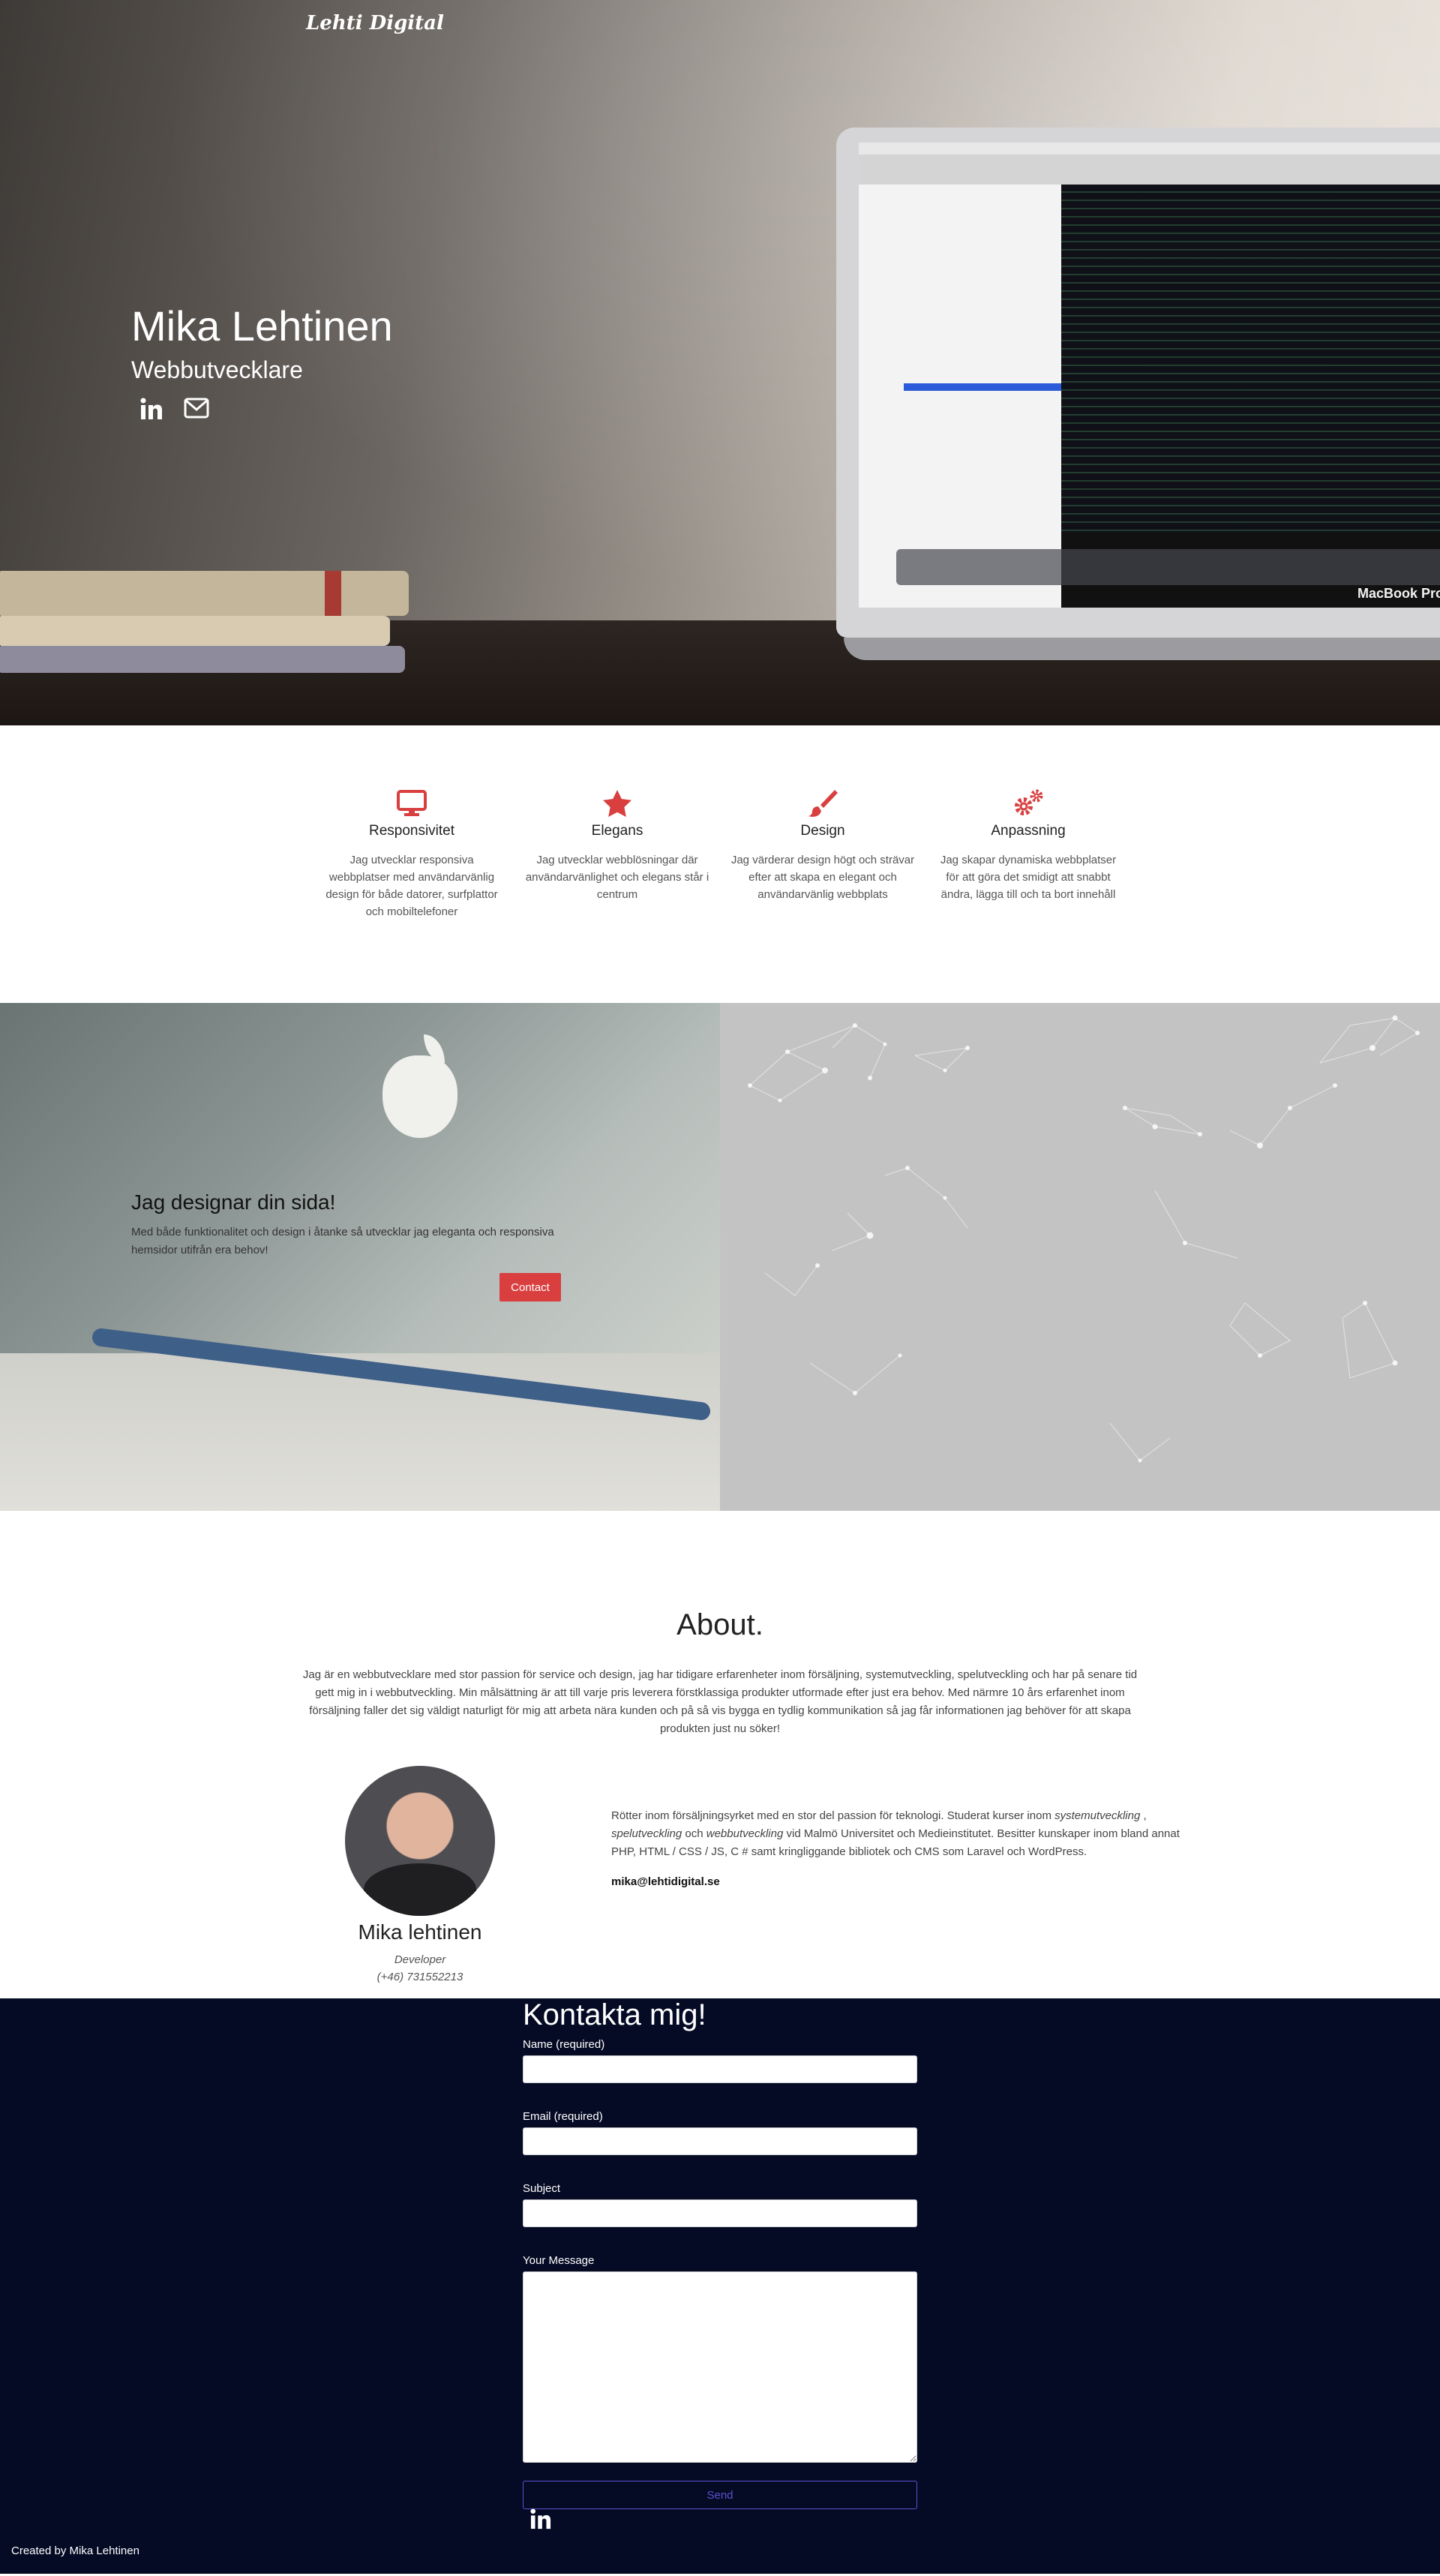  Describe the element at coordinates (262, 326) in the screenshot. I see `hero-name: Mika Lehtinen` at that location.